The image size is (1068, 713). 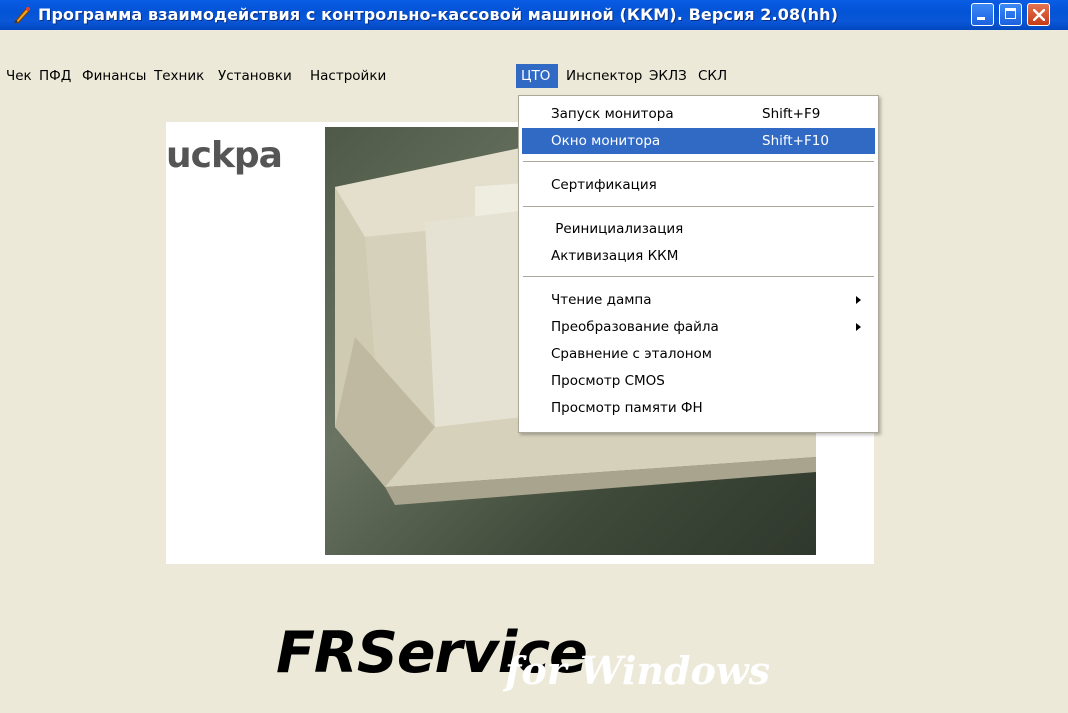 I want to click on product-suffix: for Windows, so click(x=638, y=670).